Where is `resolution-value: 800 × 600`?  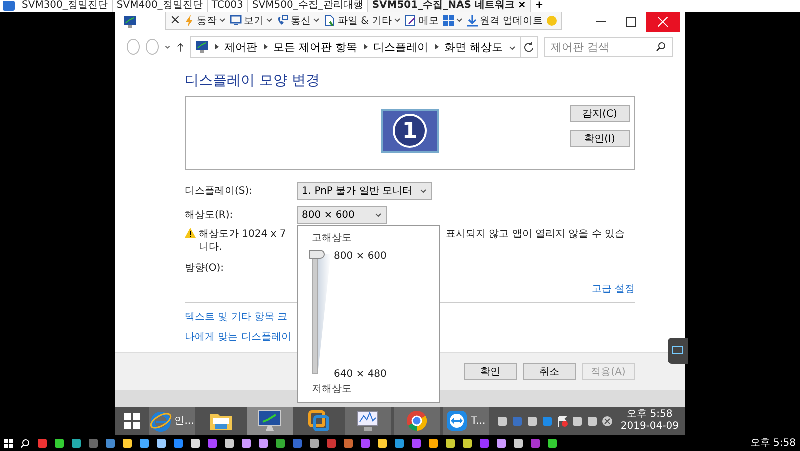
resolution-value: 800 × 600 is located at coordinates (360, 256).